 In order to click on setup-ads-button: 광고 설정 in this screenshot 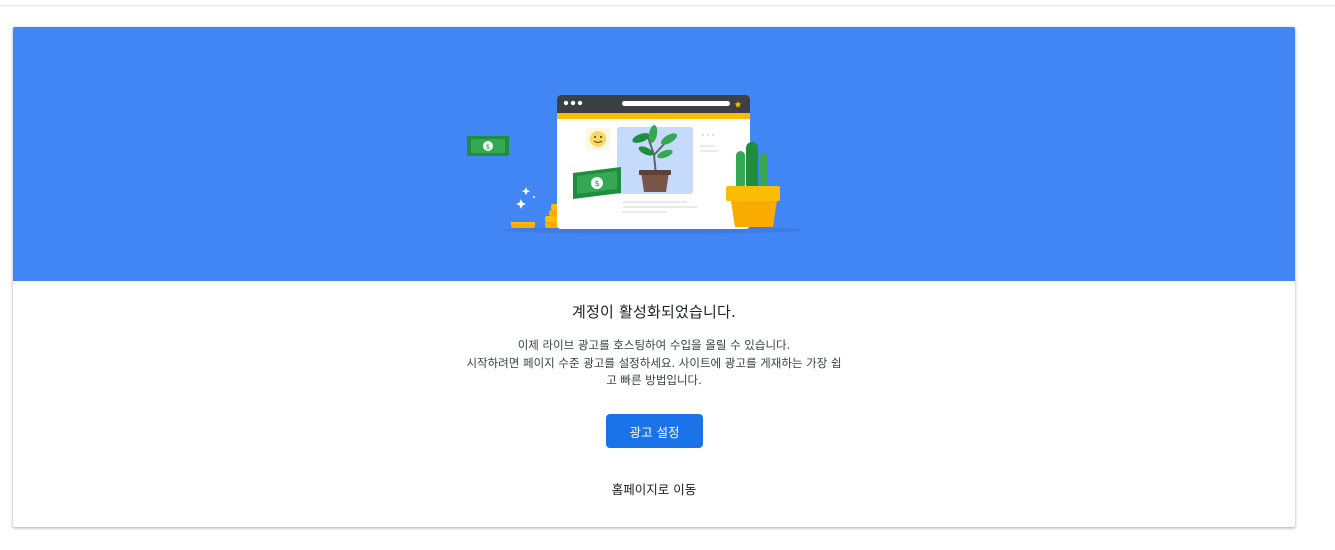, I will do `click(654, 431)`.